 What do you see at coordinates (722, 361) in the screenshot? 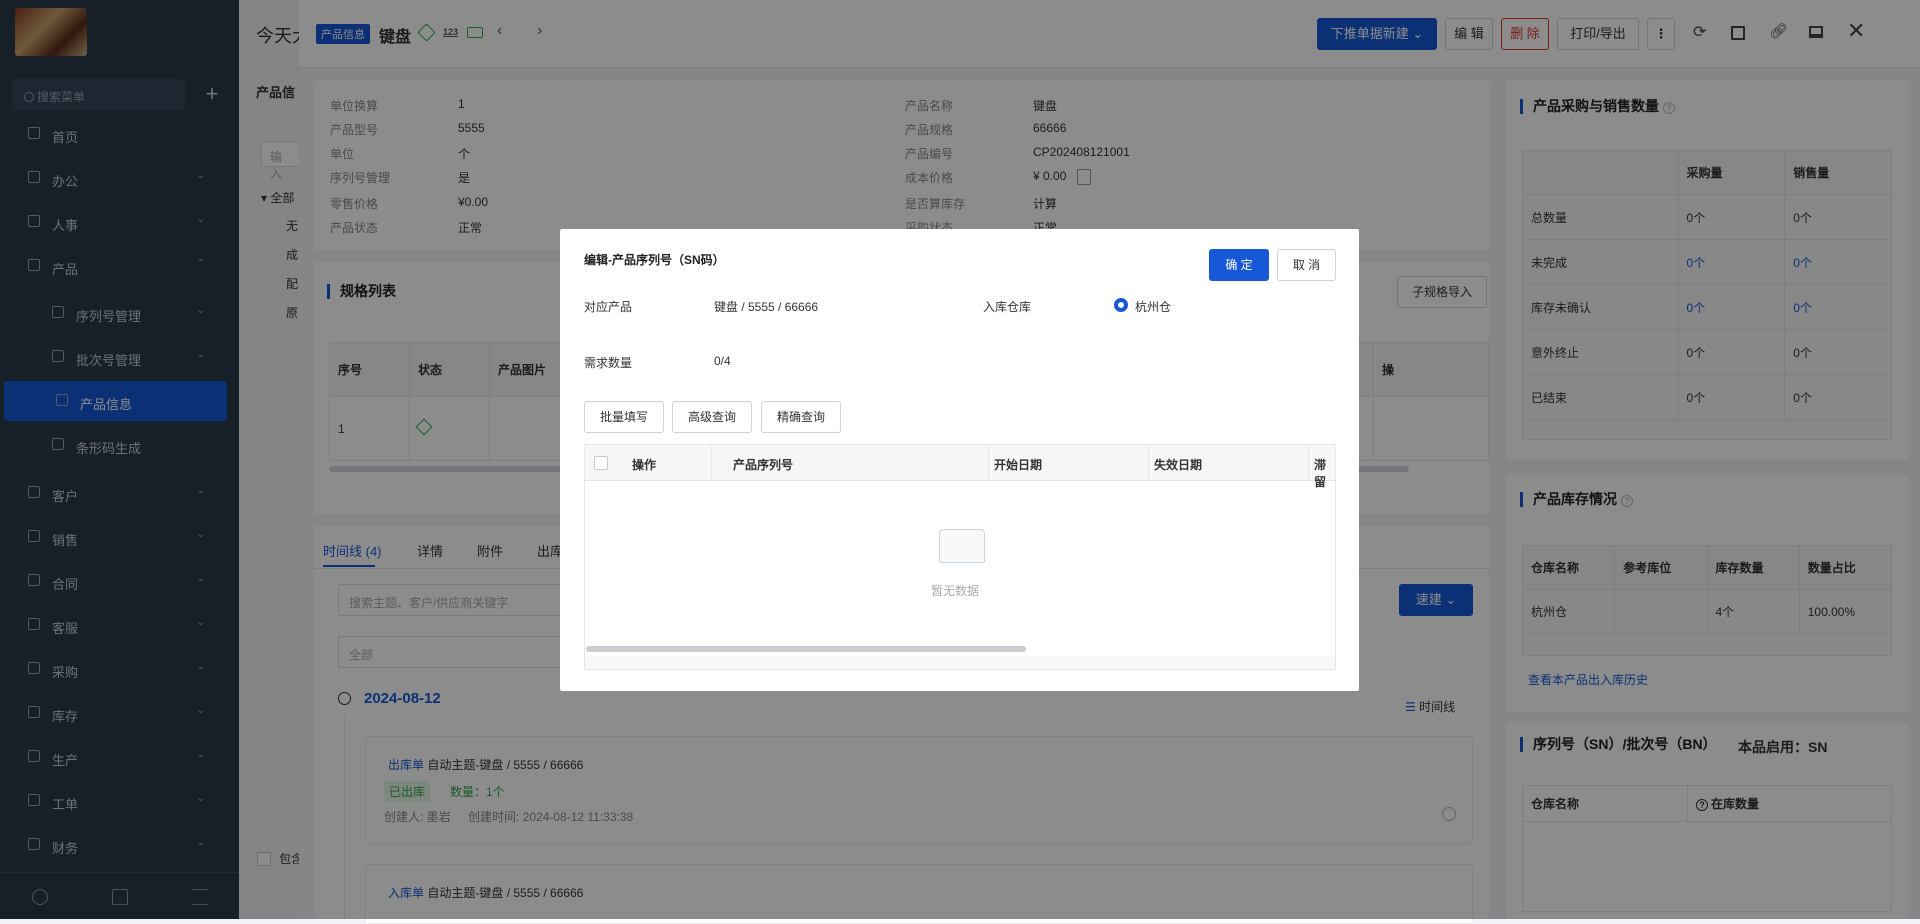
I see `qty-value: 0/4` at bounding box center [722, 361].